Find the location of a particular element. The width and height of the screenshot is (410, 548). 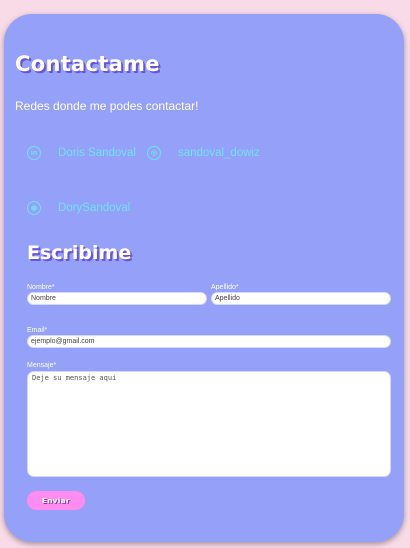

linkedin-link: in Doris Sandoval is located at coordinates (81, 153).